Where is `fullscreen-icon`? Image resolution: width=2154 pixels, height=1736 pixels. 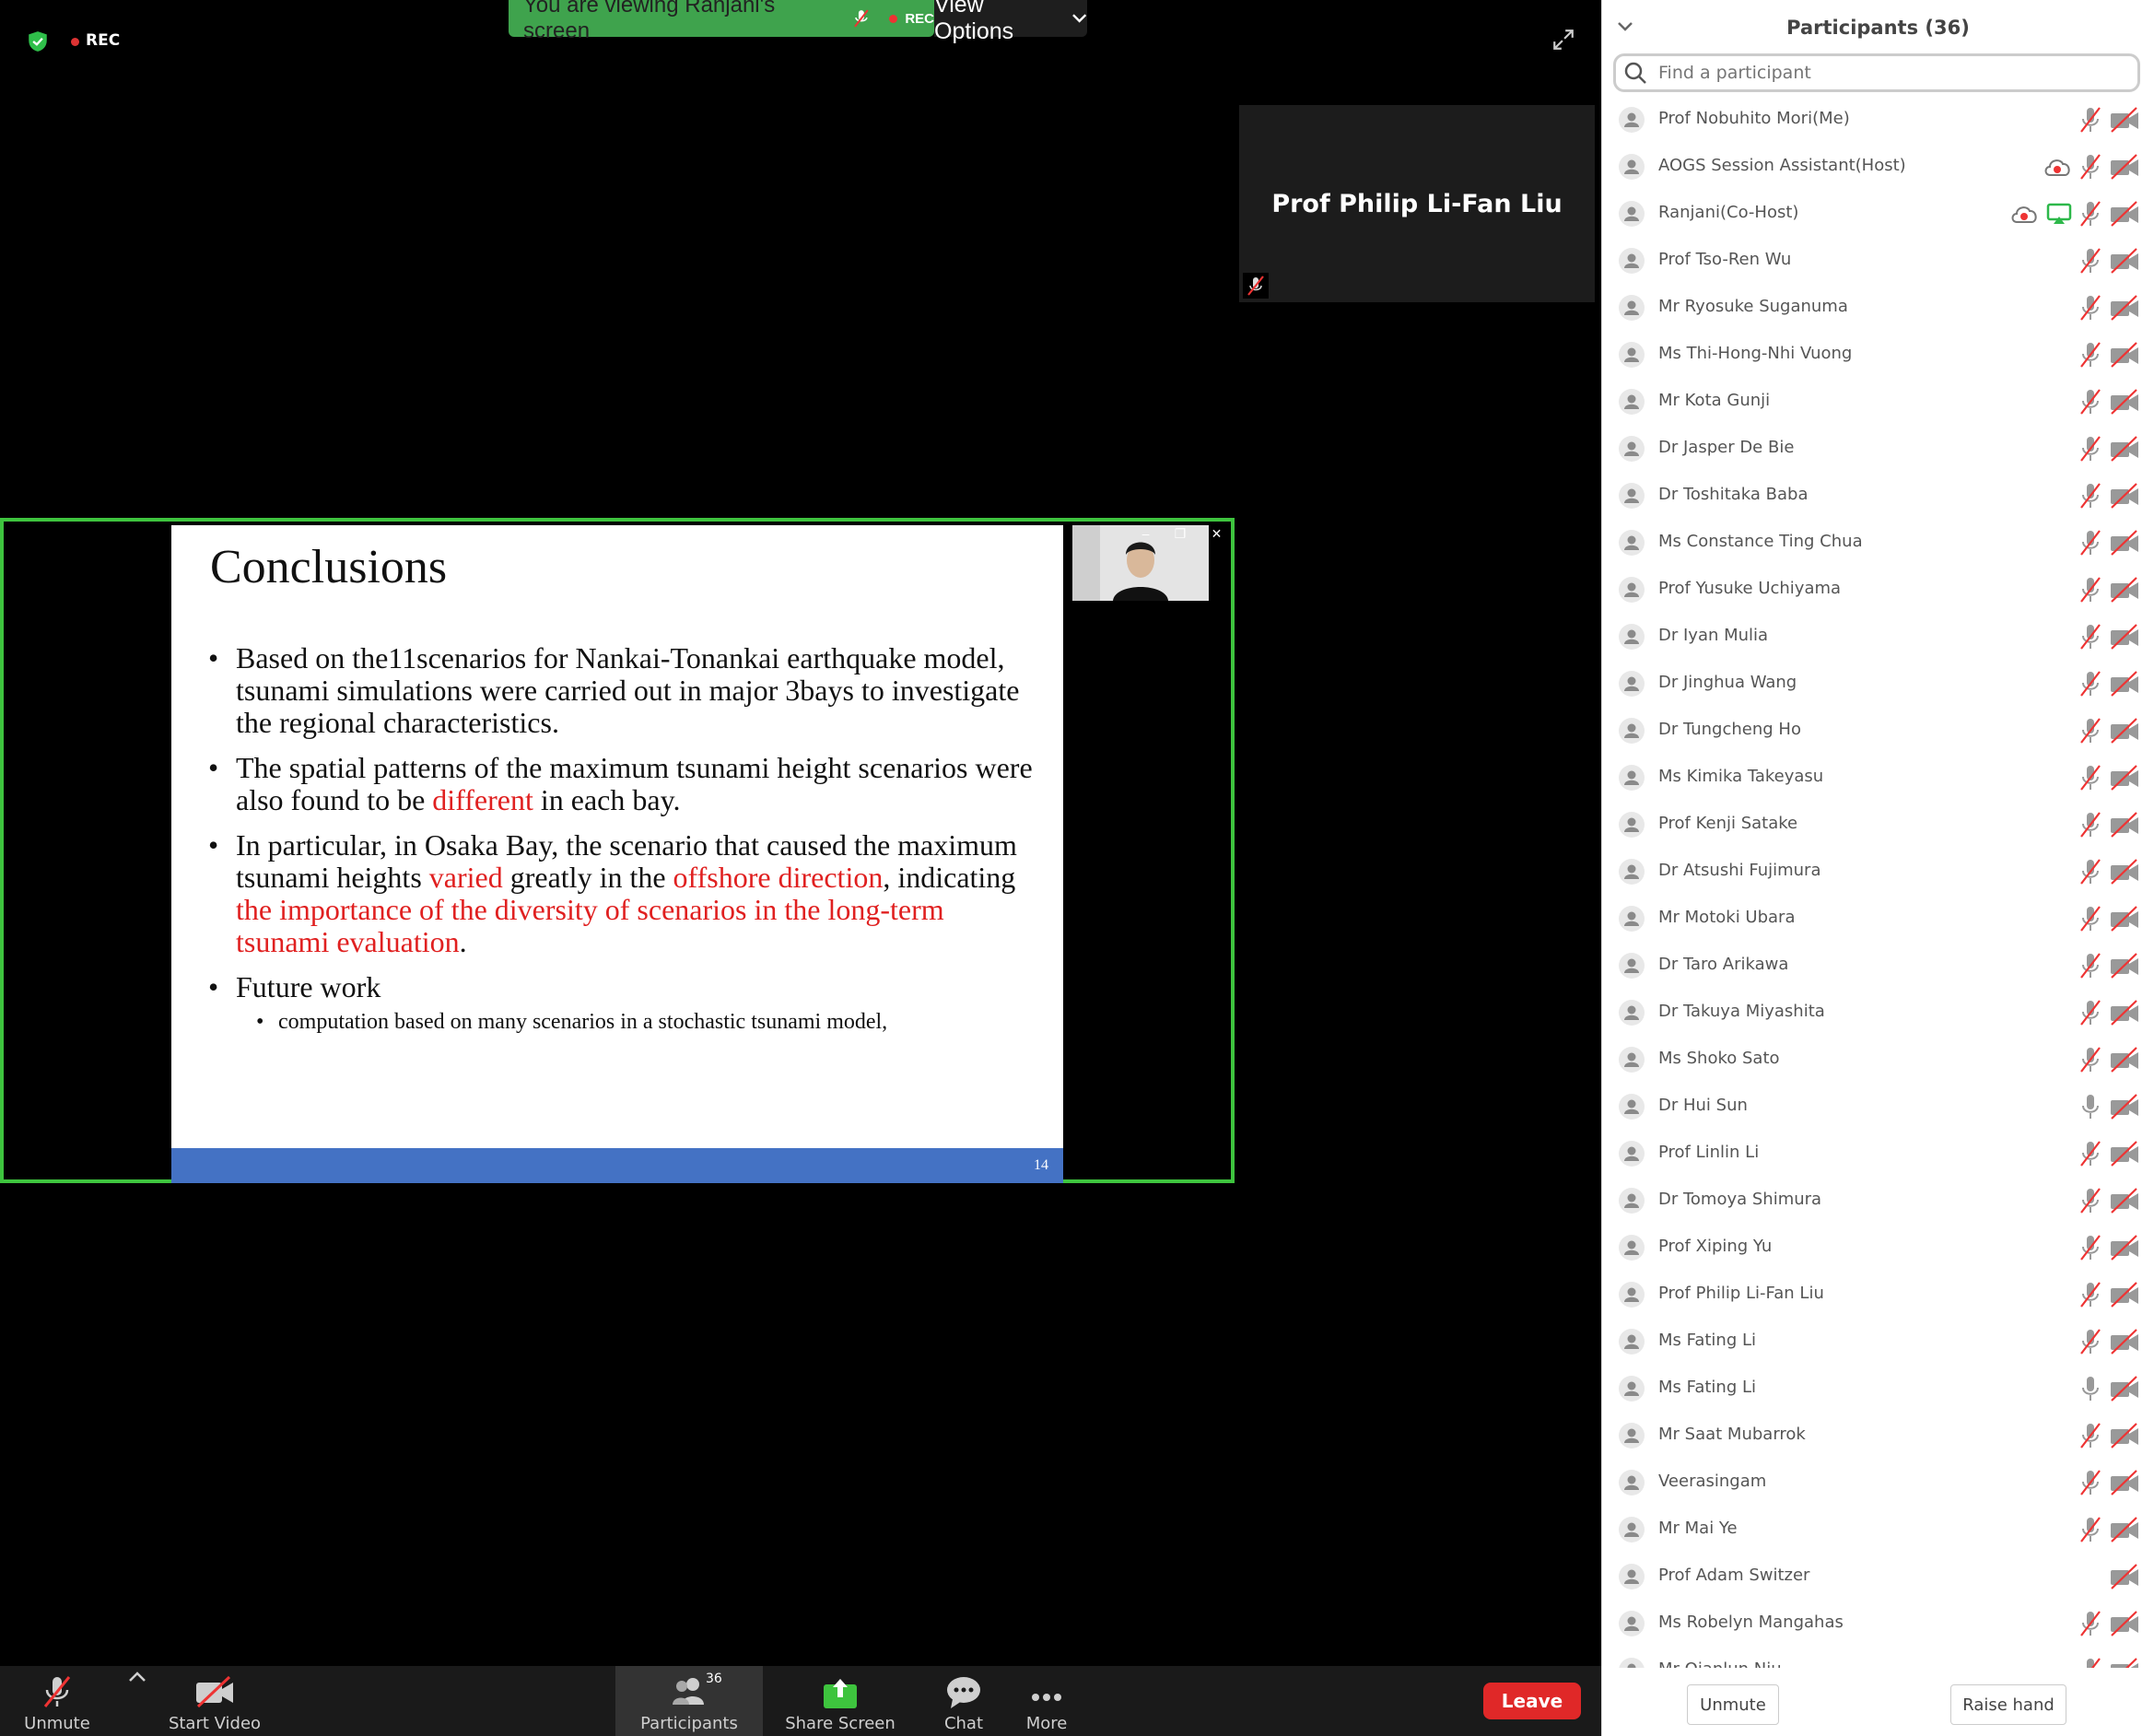
fullscreen-icon is located at coordinates (1563, 40).